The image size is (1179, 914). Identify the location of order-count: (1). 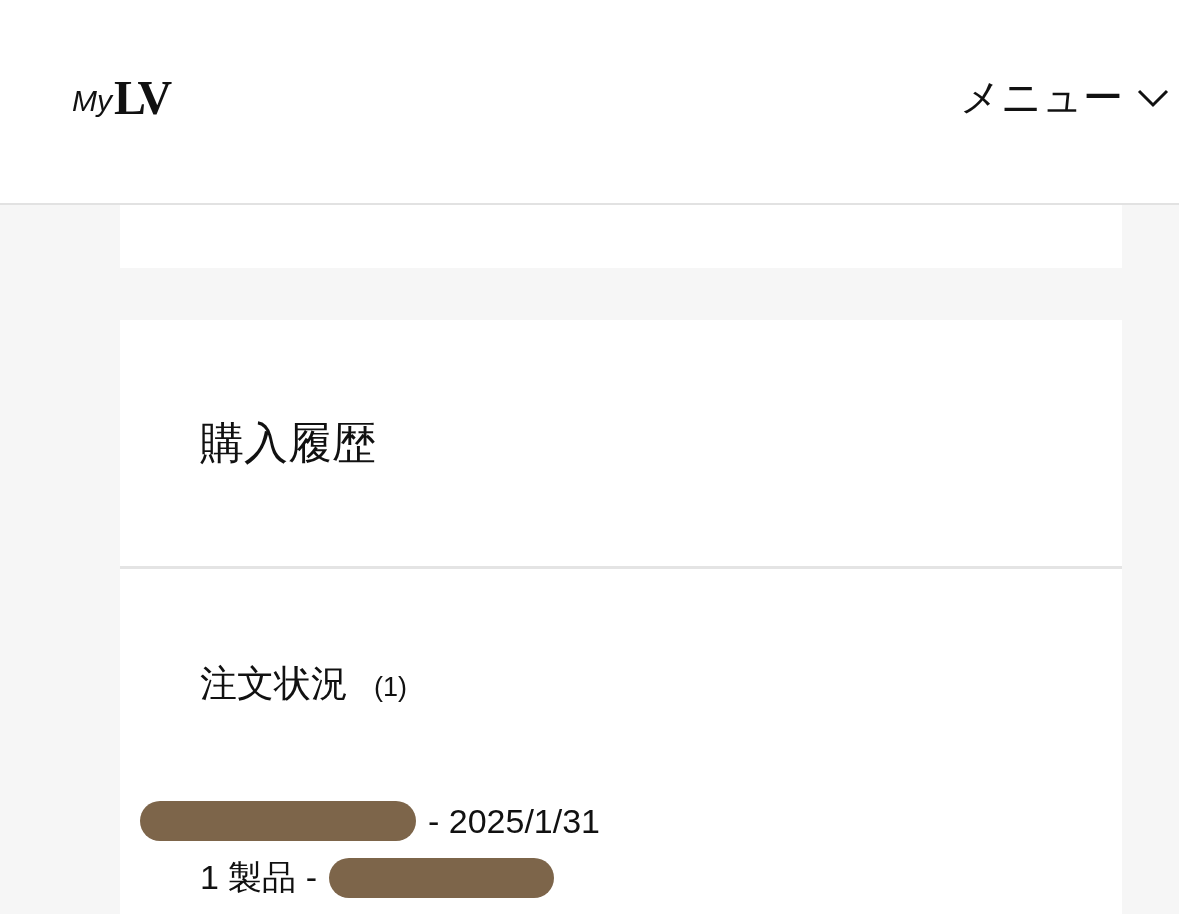
(390, 687).